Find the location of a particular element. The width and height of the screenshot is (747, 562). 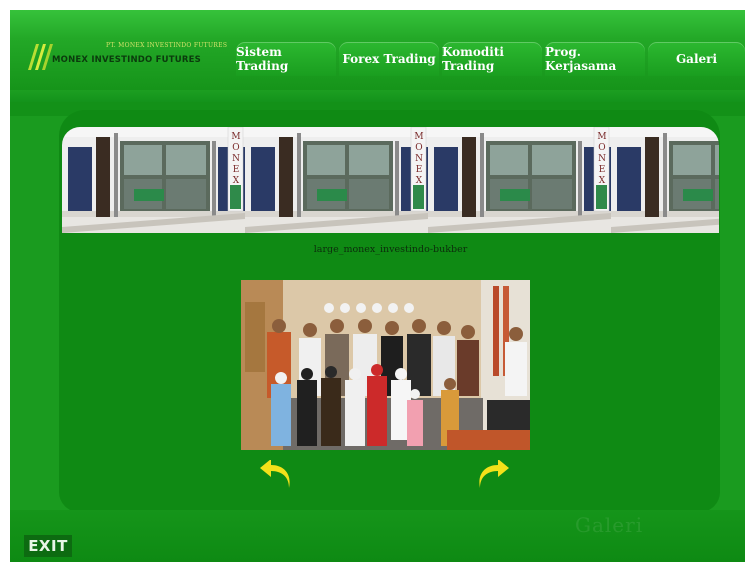

gallery-caption: large_monex_investindo-bukber is located at coordinates (390, 249).